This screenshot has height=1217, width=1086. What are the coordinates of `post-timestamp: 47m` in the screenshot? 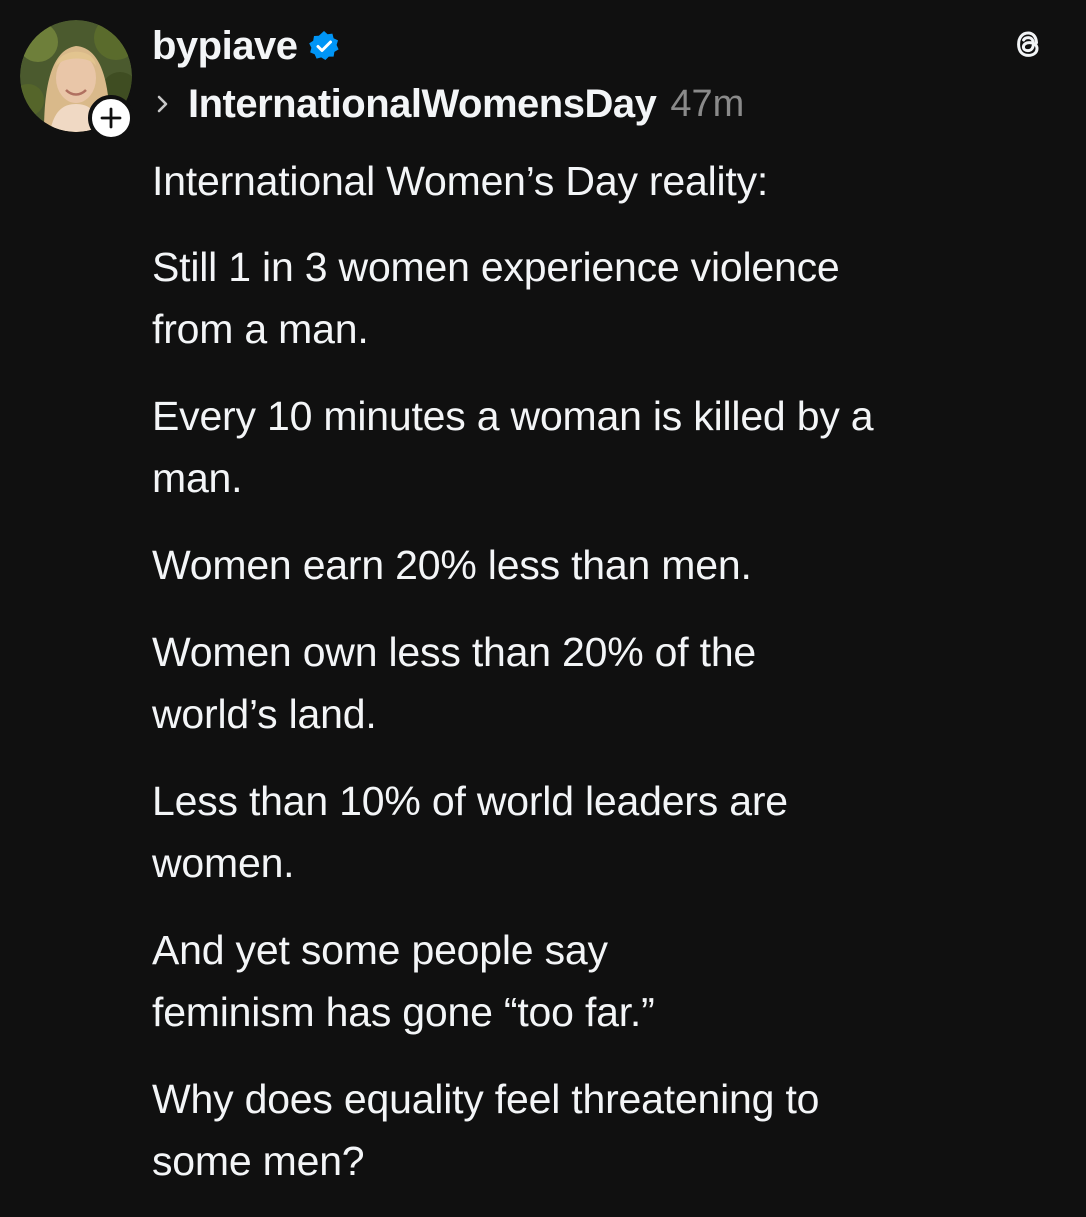 It's located at (707, 103).